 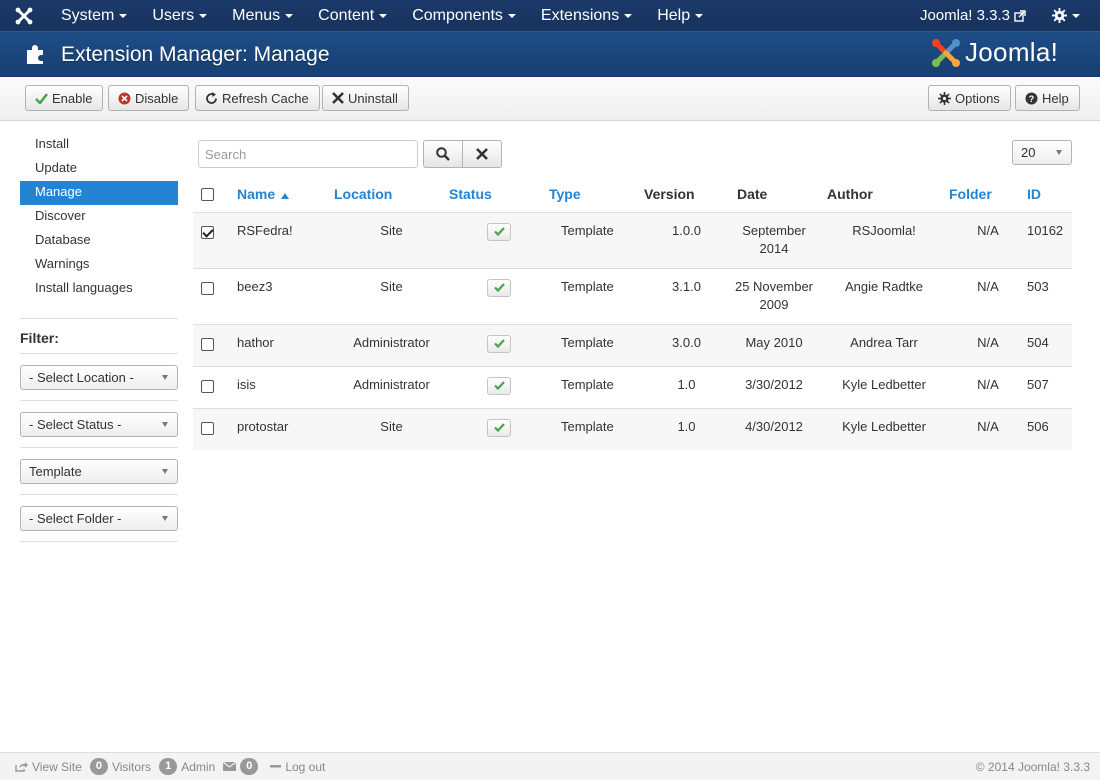 What do you see at coordinates (884, 386) in the screenshot?
I see `extension-author: Kyle Ledbetter` at bounding box center [884, 386].